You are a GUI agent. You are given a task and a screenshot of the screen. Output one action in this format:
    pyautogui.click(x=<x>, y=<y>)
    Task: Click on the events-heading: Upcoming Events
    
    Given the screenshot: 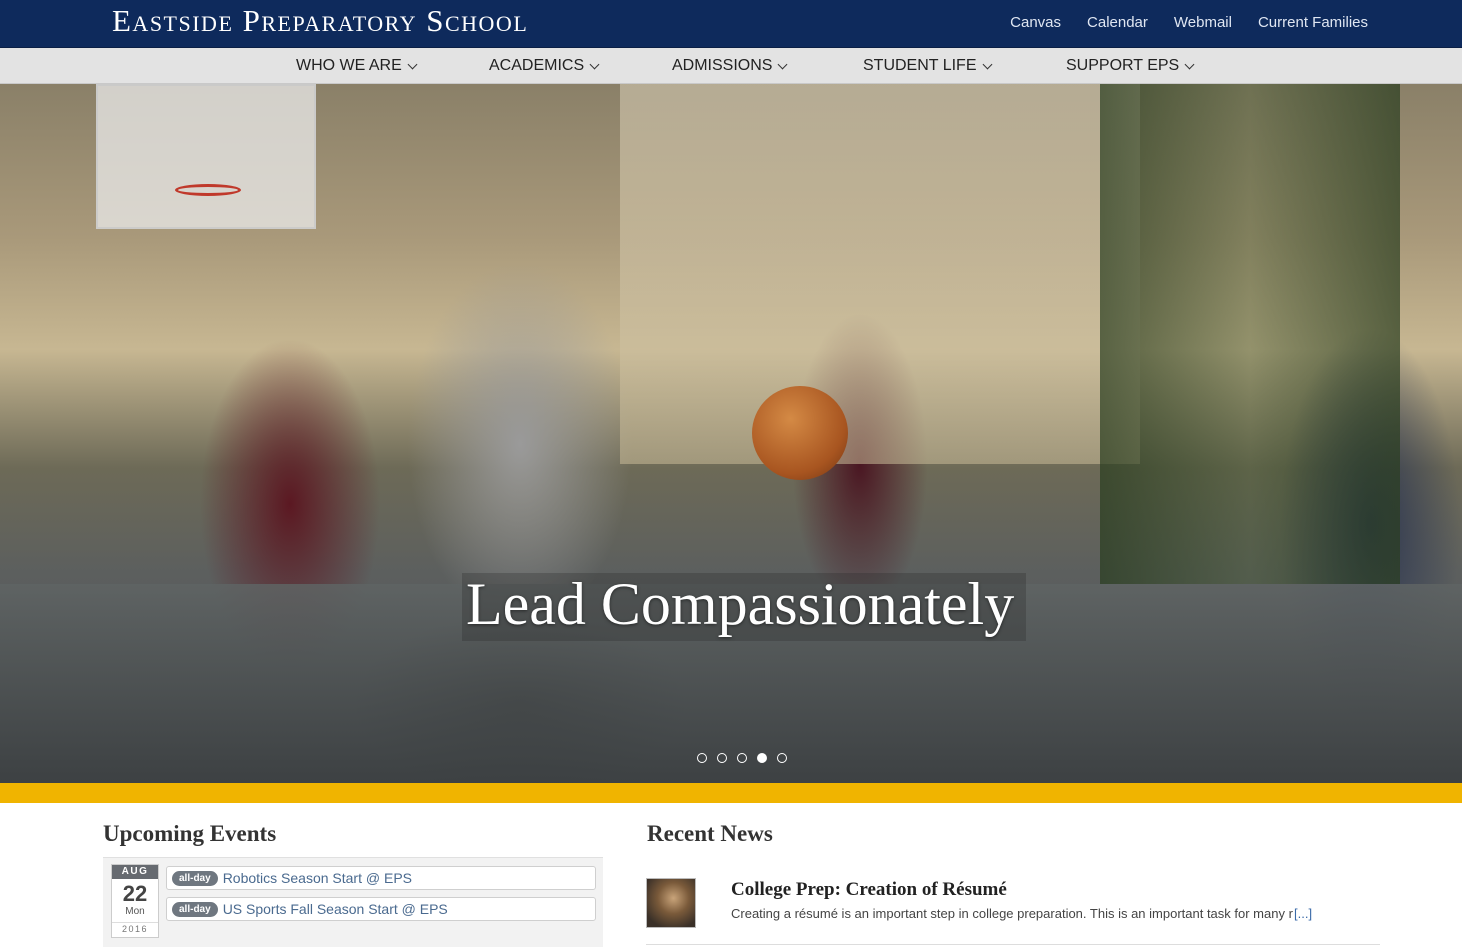 What is the action you would take?
    pyautogui.click(x=190, y=833)
    